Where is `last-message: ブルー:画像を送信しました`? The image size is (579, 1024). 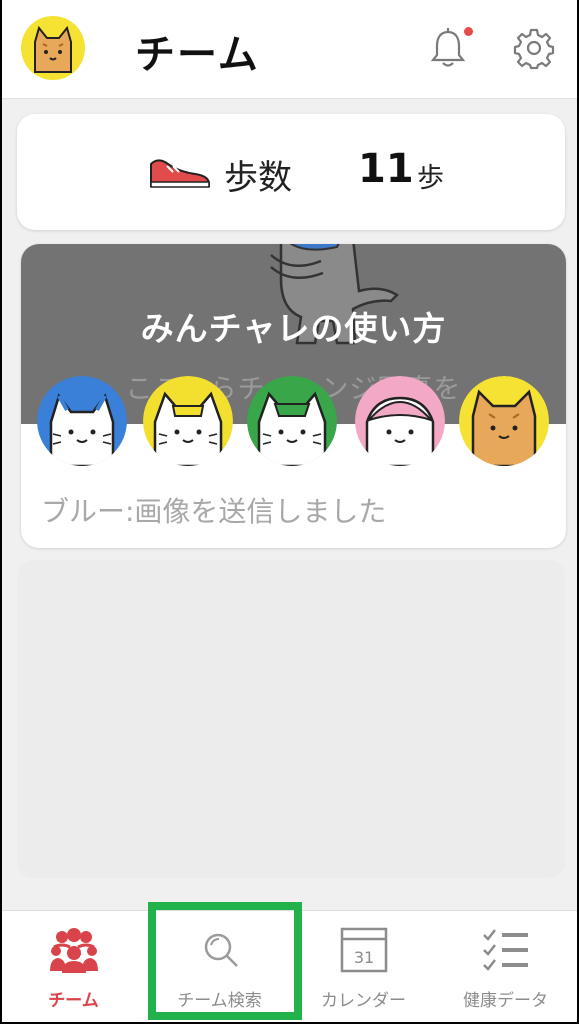 last-message: ブルー:画像を送信しました is located at coordinates (214, 511).